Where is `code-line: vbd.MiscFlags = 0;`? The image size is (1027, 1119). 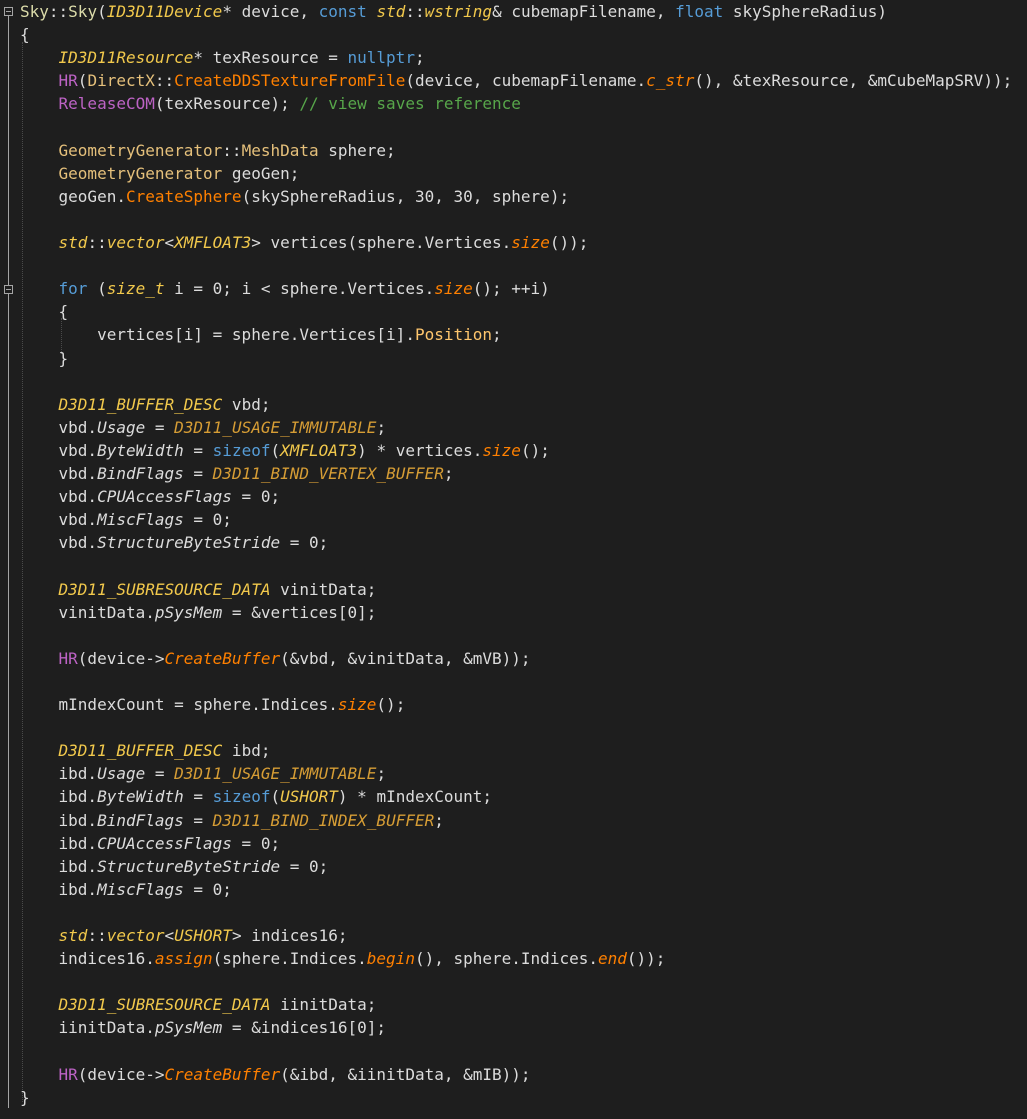
code-line: vbd.MiscFlags = 0; is located at coordinates (126, 519).